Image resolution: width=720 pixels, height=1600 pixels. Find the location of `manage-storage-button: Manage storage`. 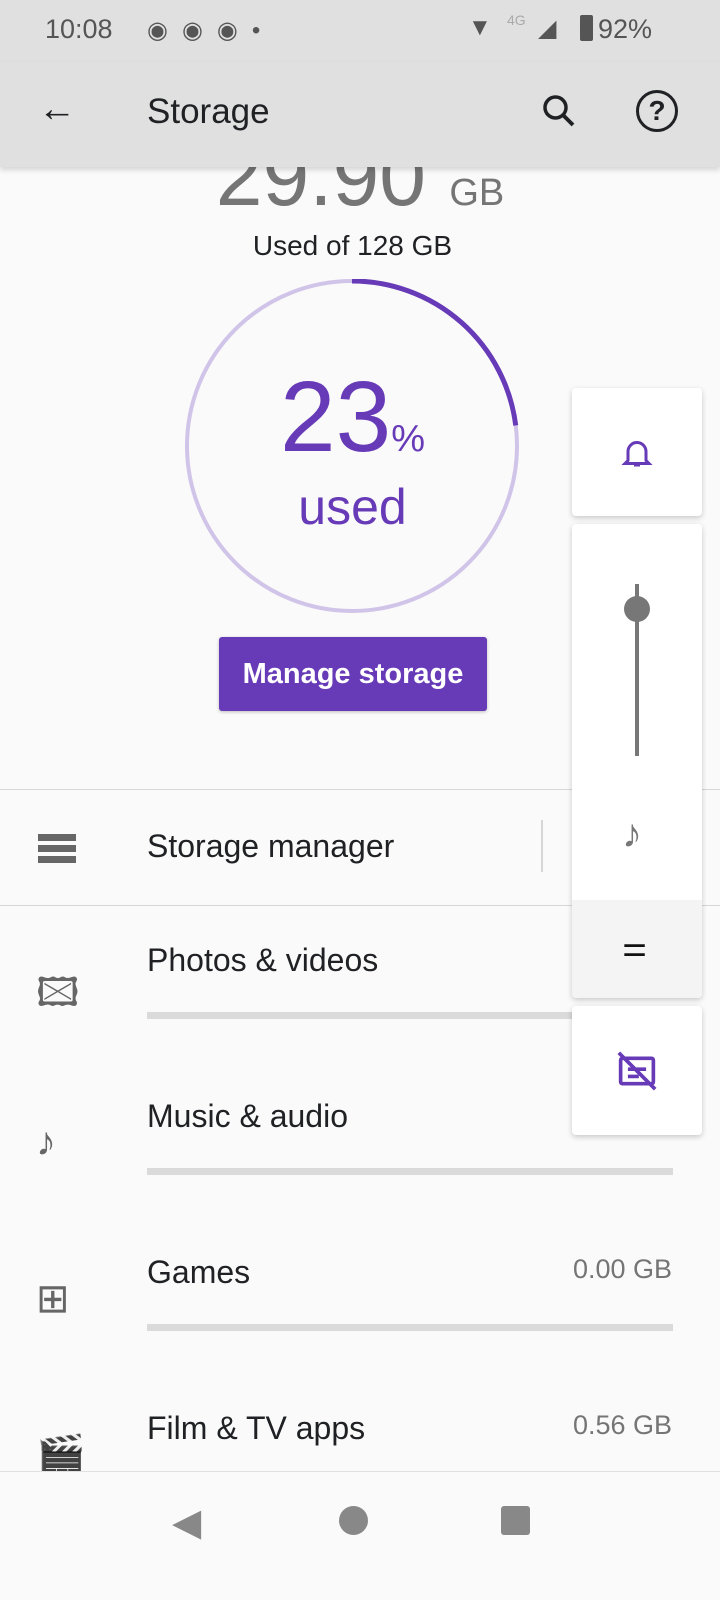

manage-storage-button: Manage storage is located at coordinates (353, 674).